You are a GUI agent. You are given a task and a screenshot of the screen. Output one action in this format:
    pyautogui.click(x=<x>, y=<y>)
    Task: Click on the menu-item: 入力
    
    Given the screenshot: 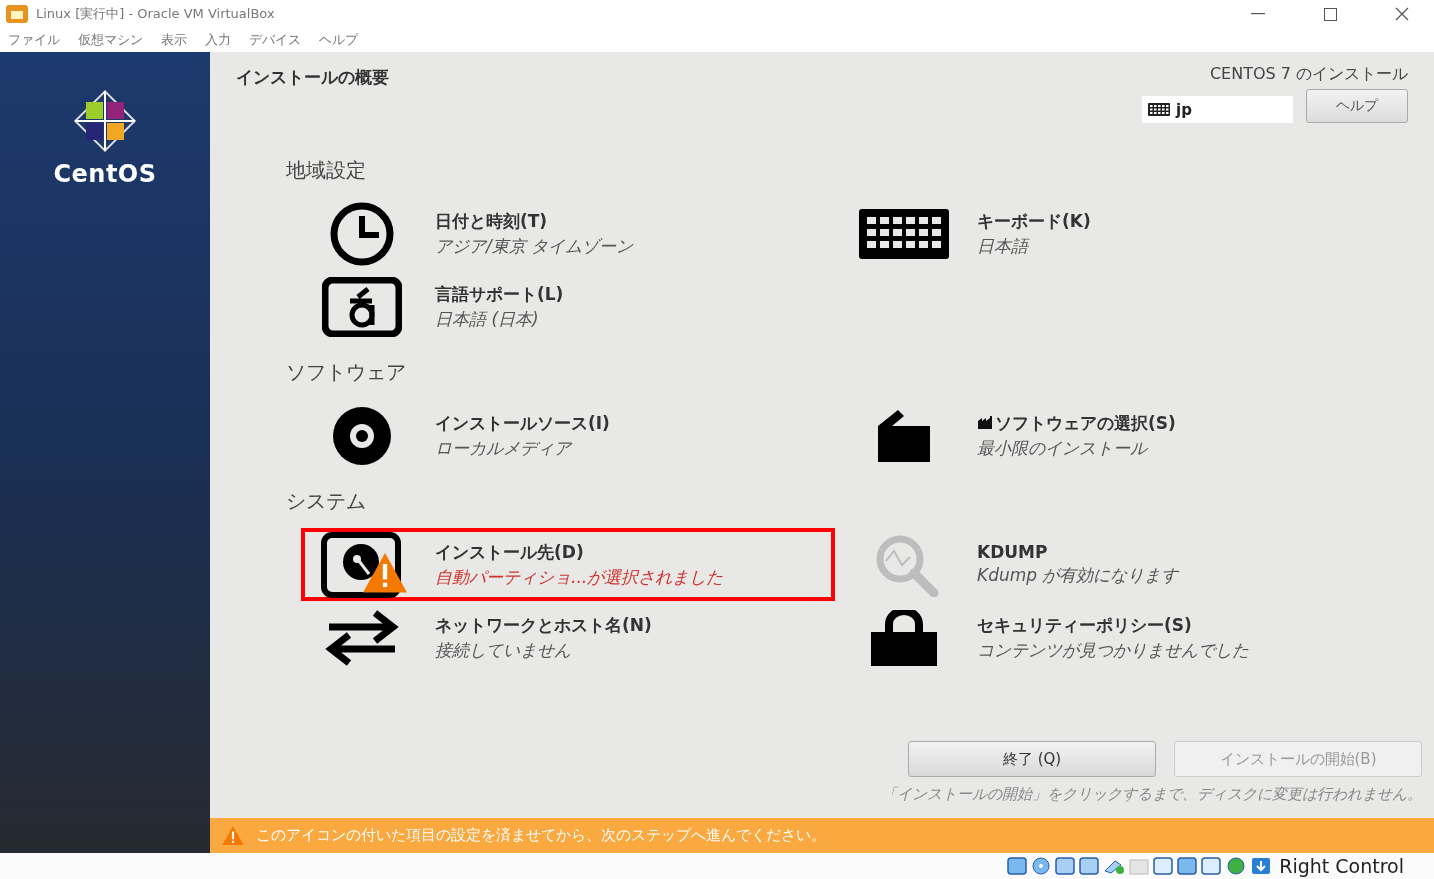 What is the action you would take?
    pyautogui.click(x=221, y=40)
    